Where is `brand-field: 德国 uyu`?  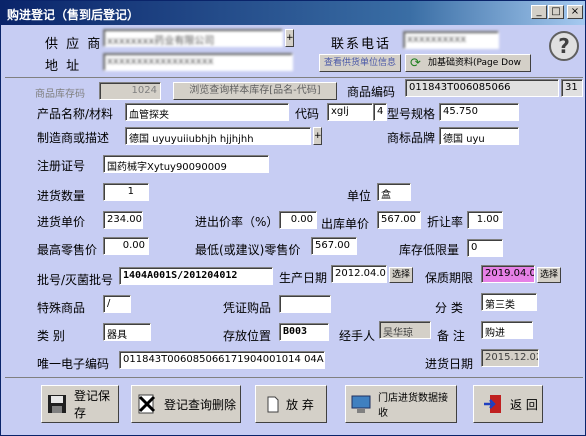 brand-field: 德国 uyu is located at coordinates (479, 136).